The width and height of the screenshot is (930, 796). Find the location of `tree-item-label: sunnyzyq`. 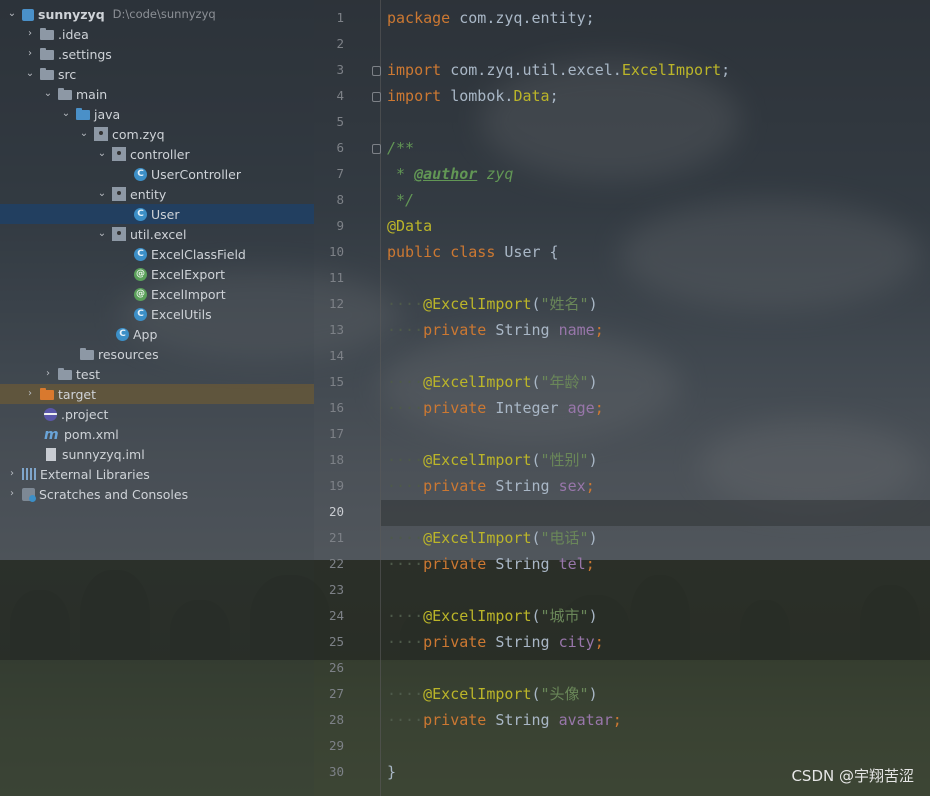

tree-item-label: sunnyzyq is located at coordinates (71, 14).